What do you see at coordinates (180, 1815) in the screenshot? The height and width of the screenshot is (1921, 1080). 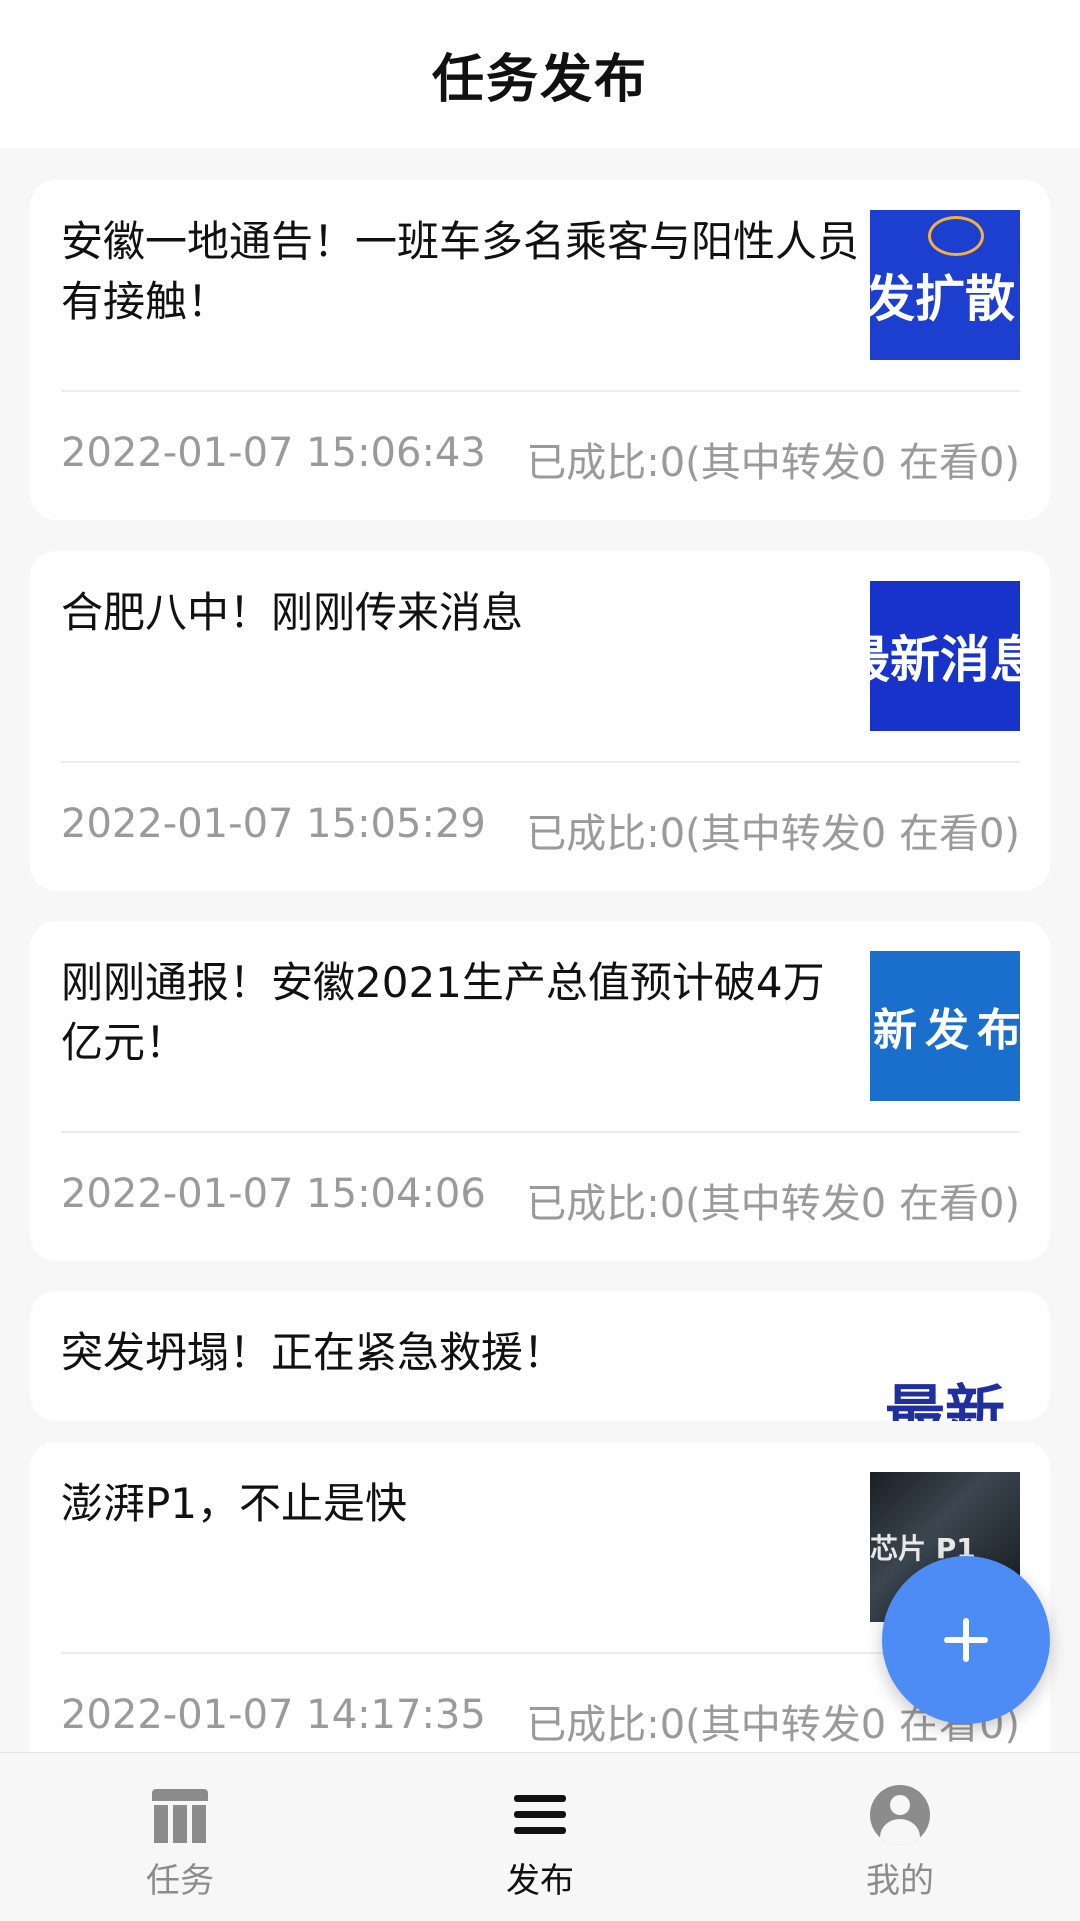 I see `task-icon` at bounding box center [180, 1815].